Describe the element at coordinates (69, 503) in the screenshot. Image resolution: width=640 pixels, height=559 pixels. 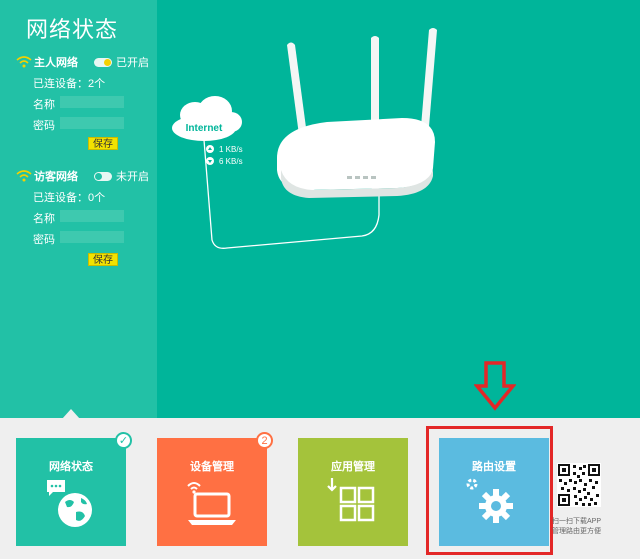
I see `globe-chat-icon` at that location.